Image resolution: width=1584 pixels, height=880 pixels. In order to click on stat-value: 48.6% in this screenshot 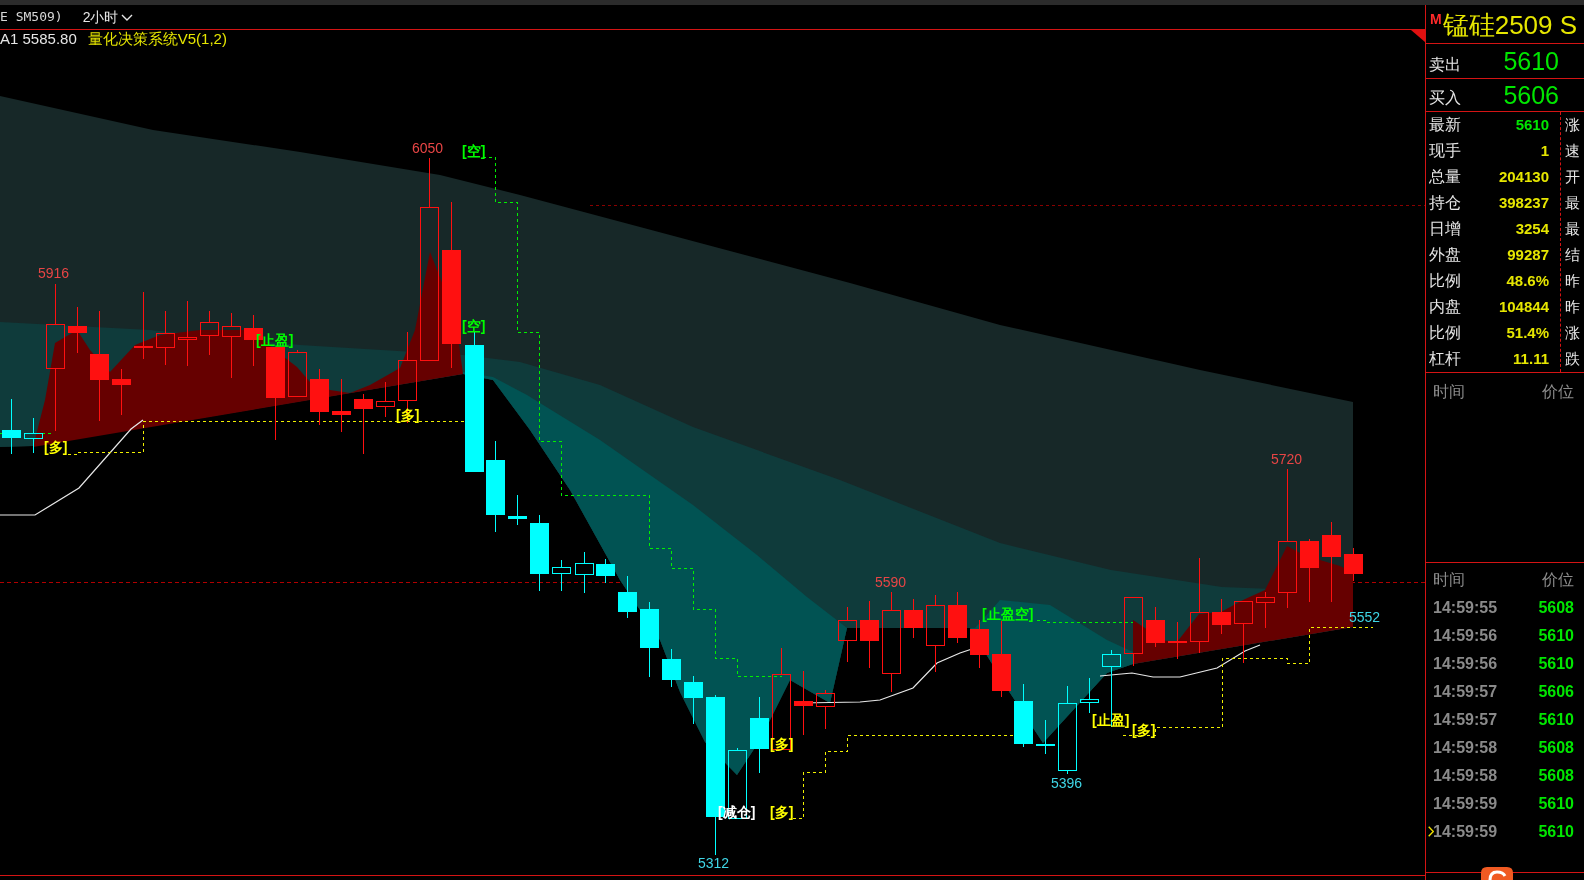, I will do `click(1527, 281)`.